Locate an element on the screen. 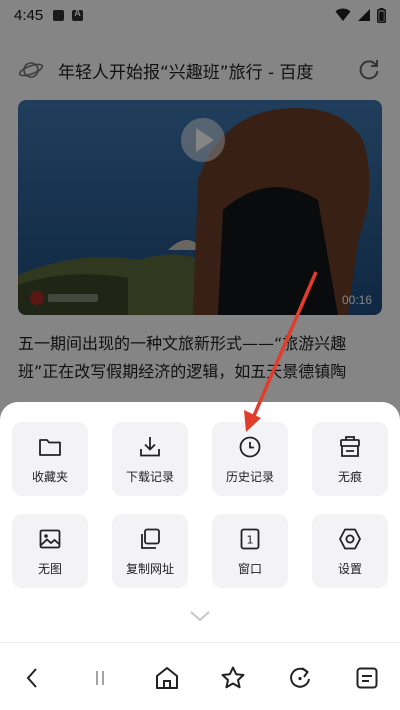 The width and height of the screenshot is (400, 710). no-image-button: 无图 is located at coordinates (50, 551).